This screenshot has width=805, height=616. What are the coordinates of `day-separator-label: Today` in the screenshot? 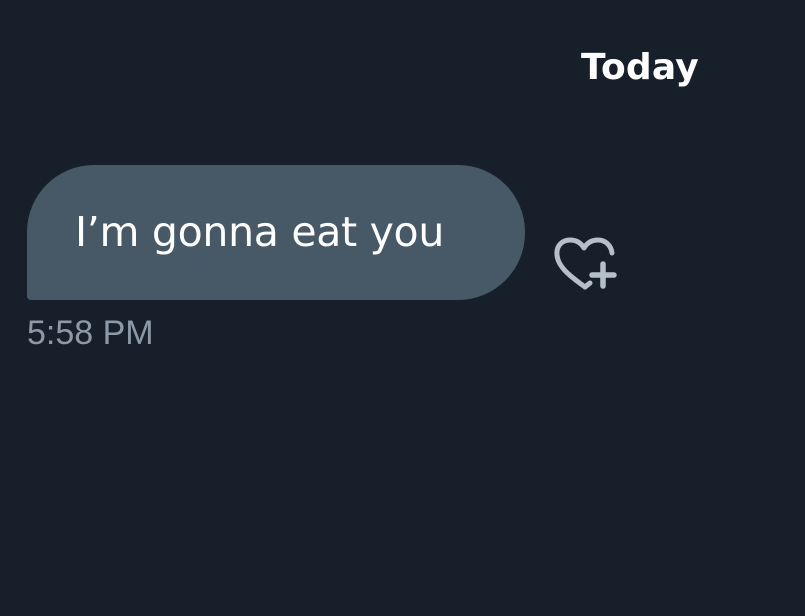 It's located at (640, 67).